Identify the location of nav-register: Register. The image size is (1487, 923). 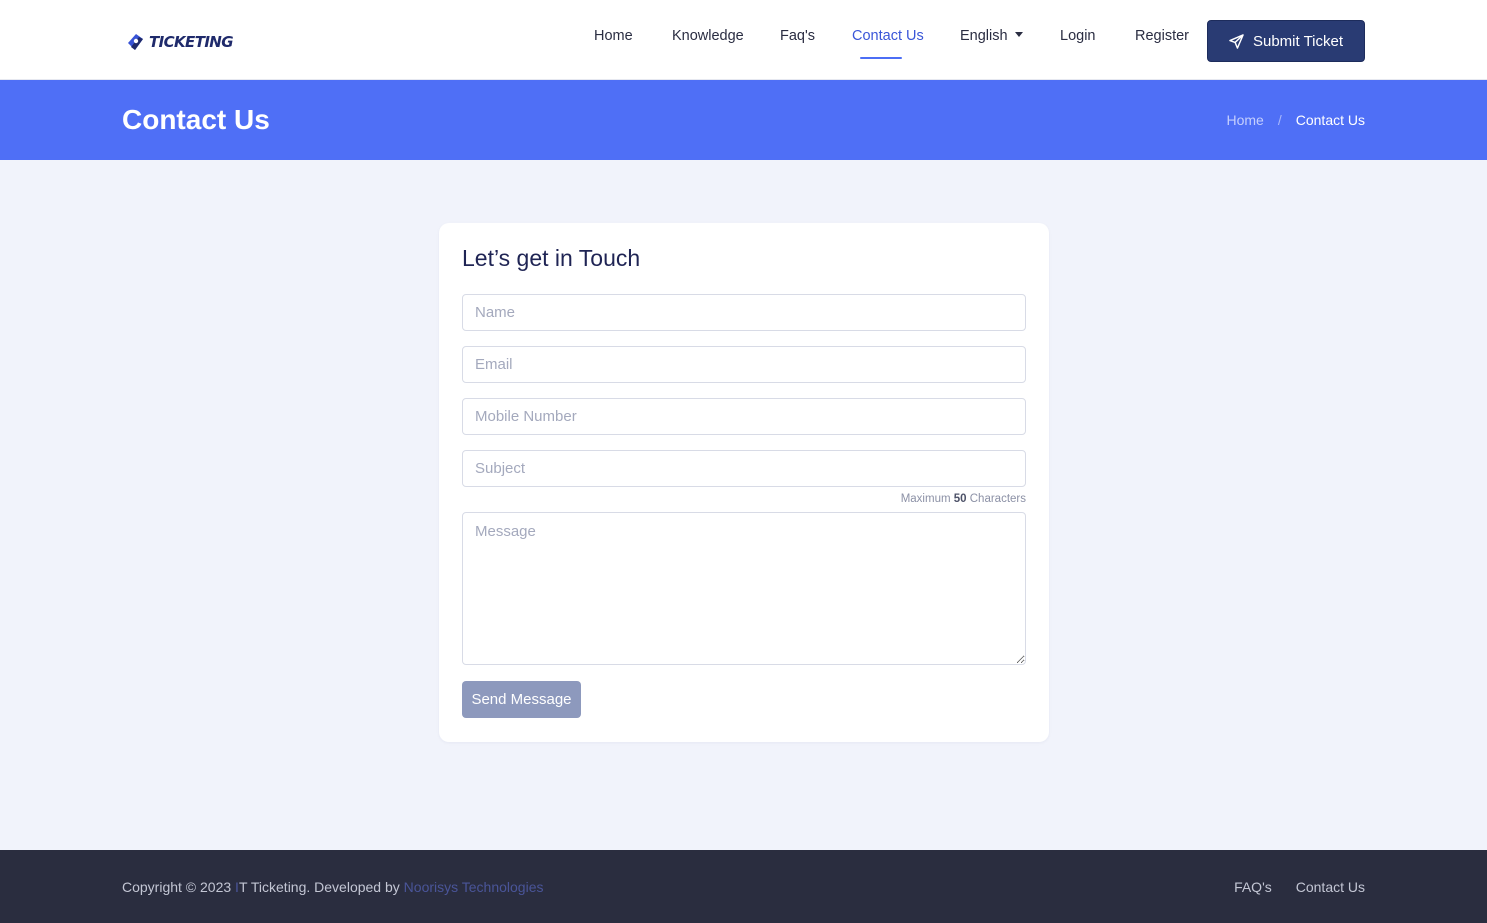
(1162, 36).